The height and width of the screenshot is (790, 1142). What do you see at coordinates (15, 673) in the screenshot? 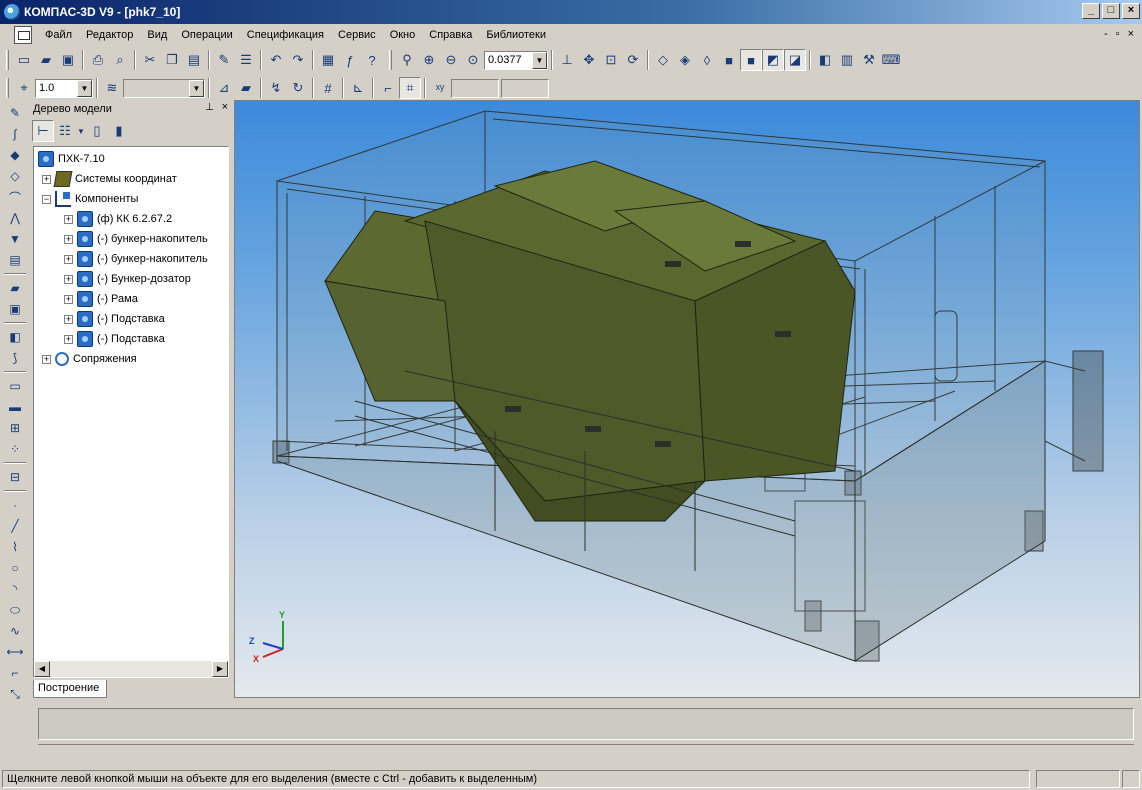
I see `contour-icon: ⌐` at bounding box center [15, 673].